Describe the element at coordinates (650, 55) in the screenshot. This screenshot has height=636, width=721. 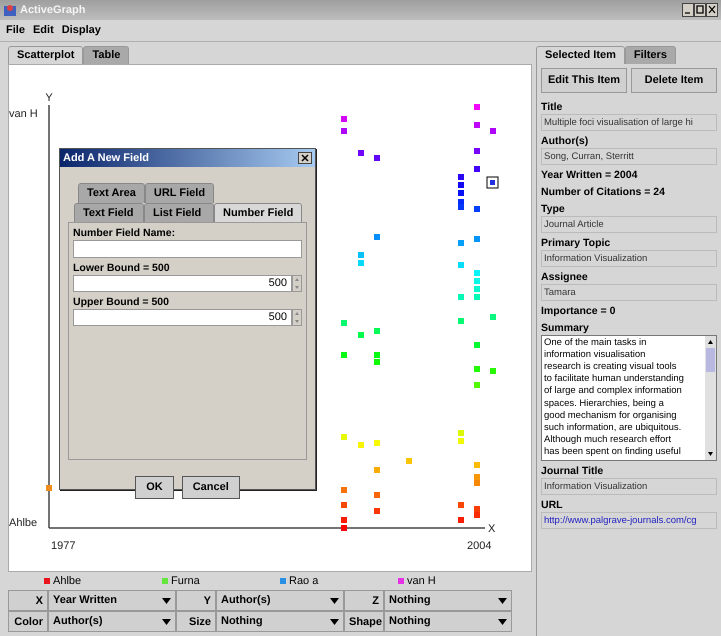
I see `tab: Filters` at that location.